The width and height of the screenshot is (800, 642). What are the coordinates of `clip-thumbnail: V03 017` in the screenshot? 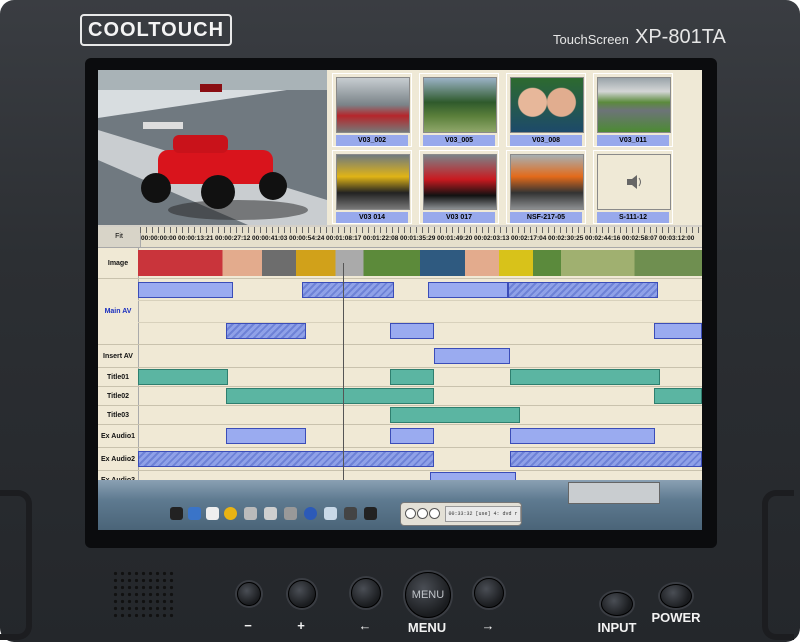 It's located at (459, 187).